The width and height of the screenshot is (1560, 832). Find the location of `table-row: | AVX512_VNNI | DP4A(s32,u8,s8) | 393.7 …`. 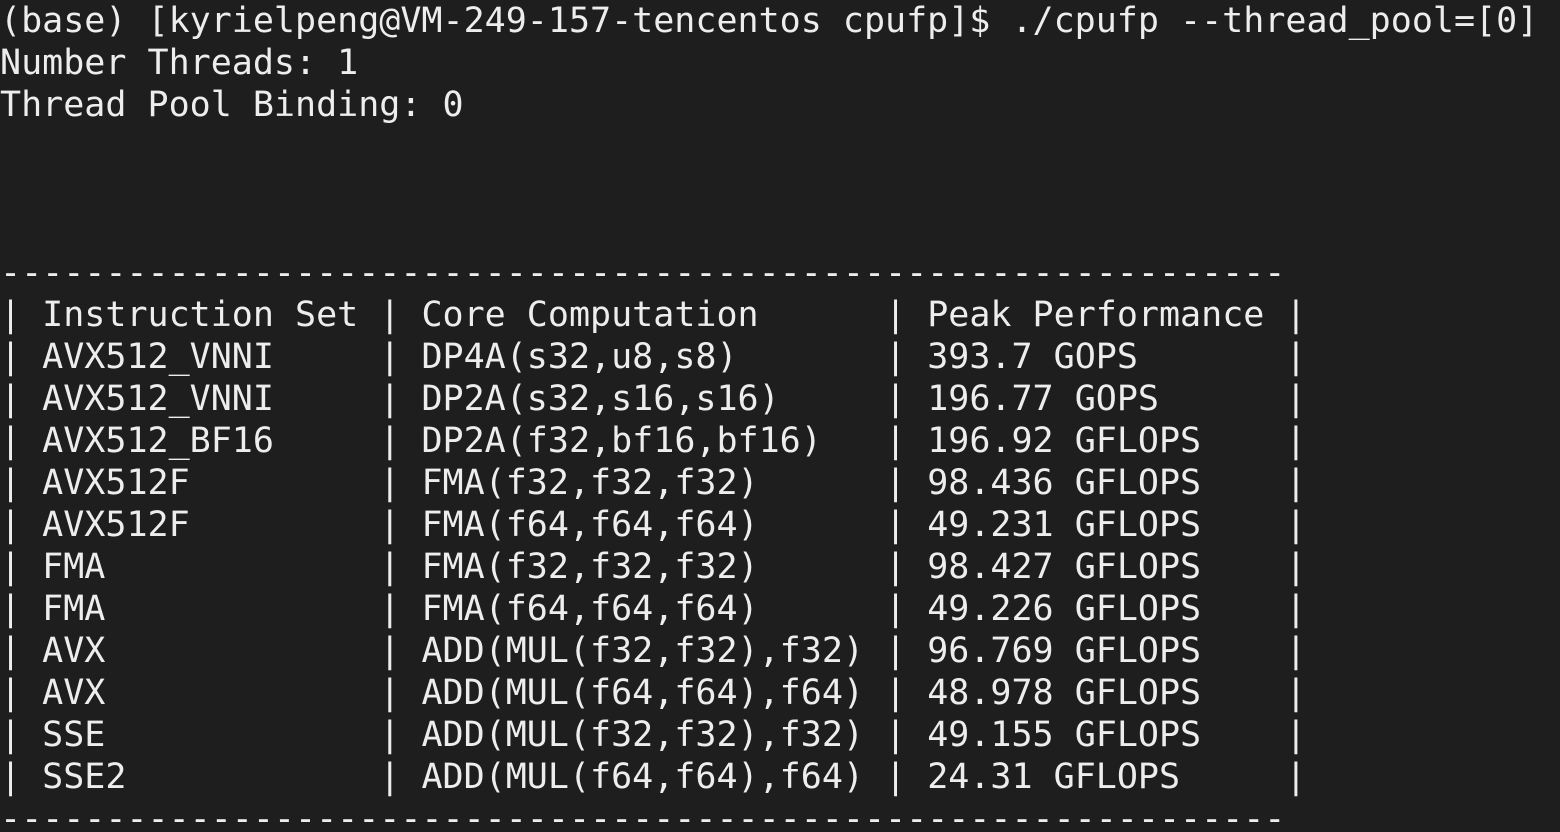

table-row: | AVX512_VNNI | DP4A(s32,u8,s8) | 393.7 … is located at coordinates (653, 357).